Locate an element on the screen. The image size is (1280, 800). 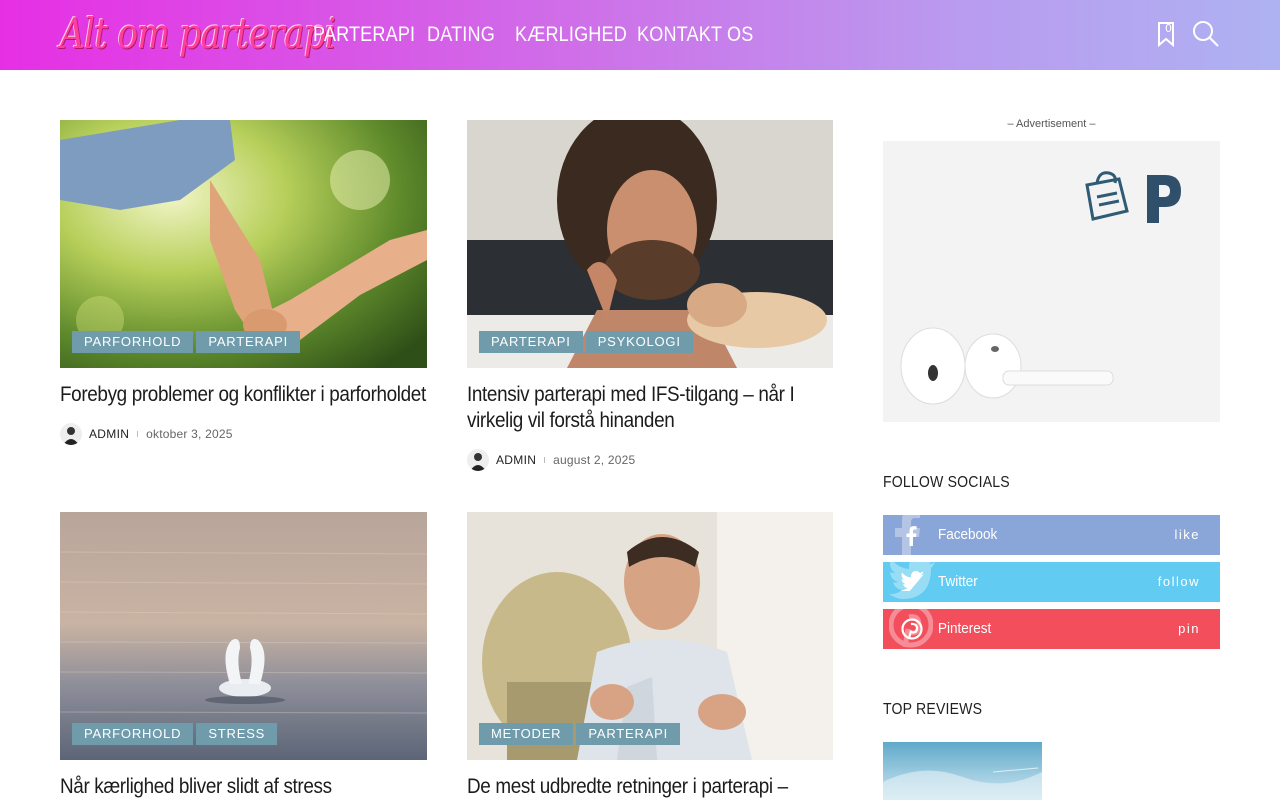
bookmark-count: 0 is located at coordinates (1168, 28).